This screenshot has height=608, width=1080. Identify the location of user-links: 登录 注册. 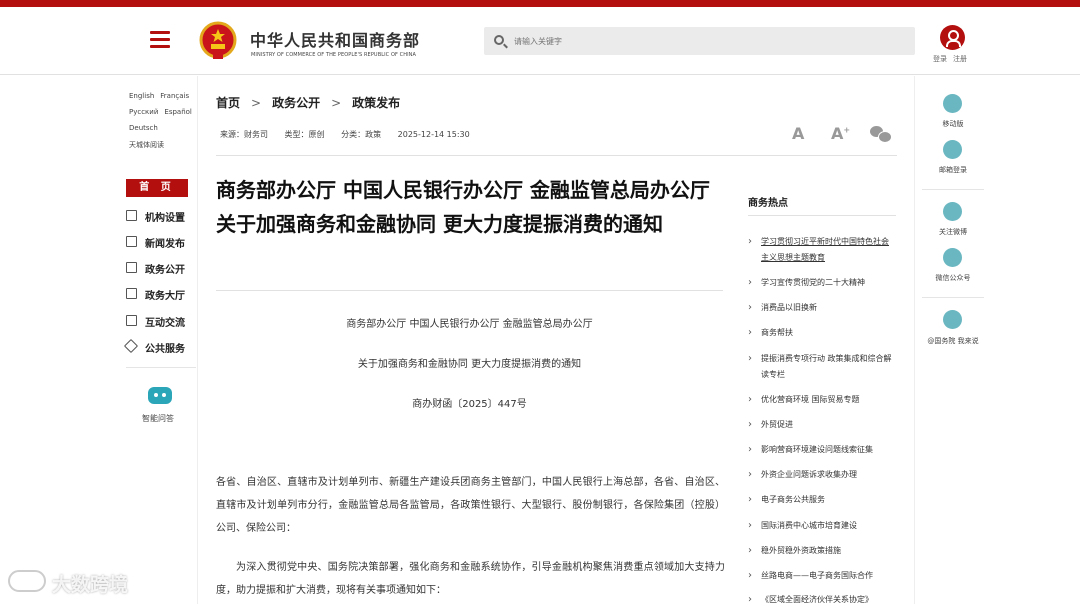
(953, 59).